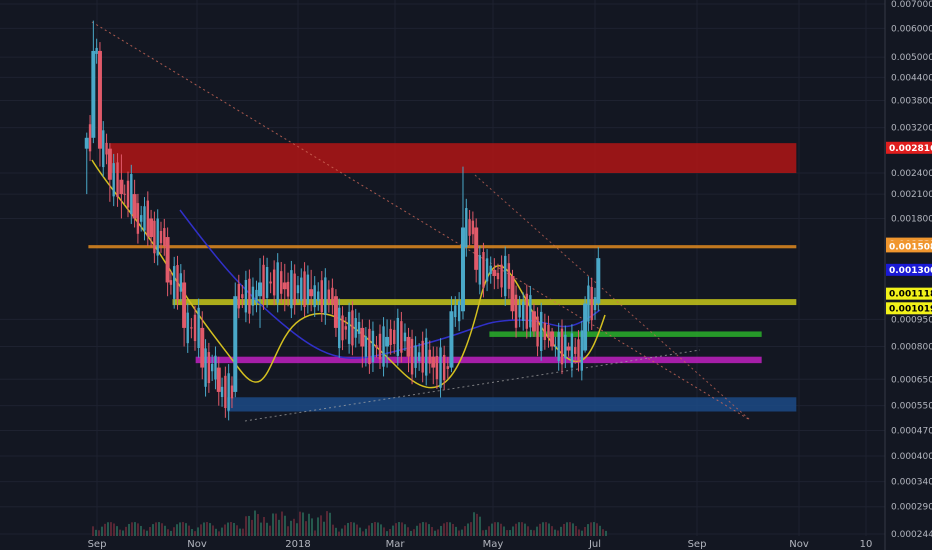 This screenshot has width=932, height=550. What do you see at coordinates (911, 78) in the screenshot?
I see `y-tick-label: 0.004400` at bounding box center [911, 78].